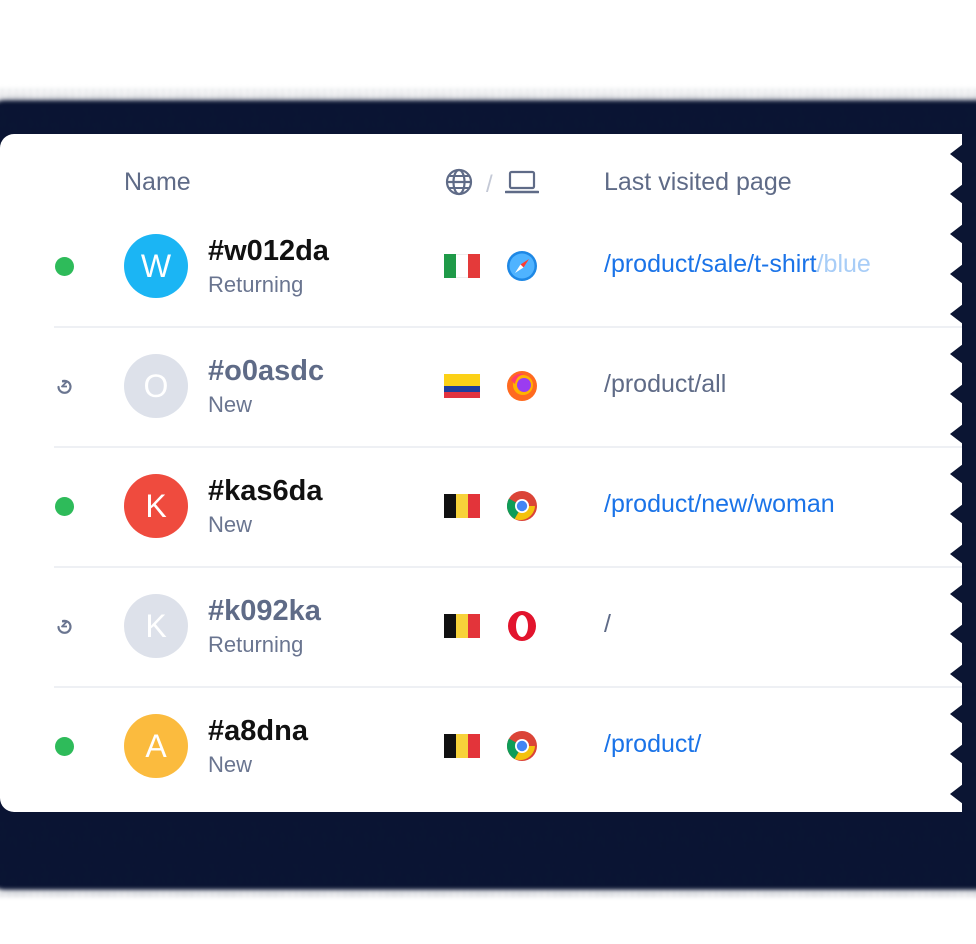 The width and height of the screenshot is (976, 944). I want to click on avatar: W, so click(156, 266).